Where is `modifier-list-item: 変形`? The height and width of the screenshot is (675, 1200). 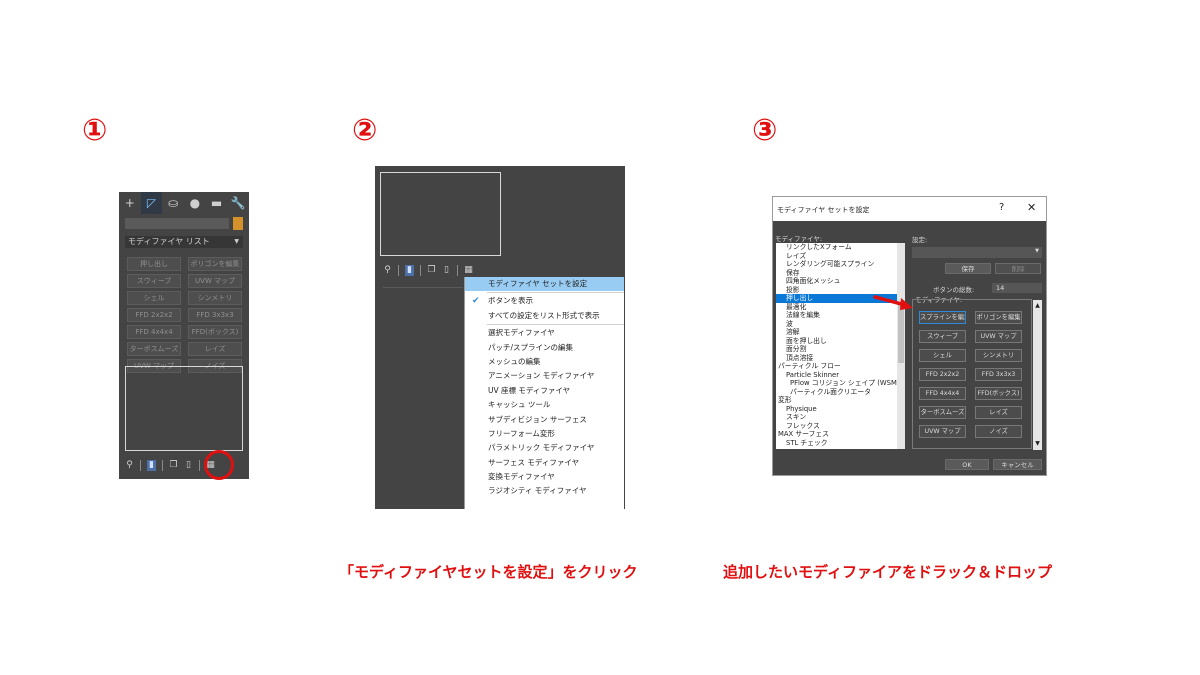 modifier-list-item: 変形 is located at coordinates (840, 400).